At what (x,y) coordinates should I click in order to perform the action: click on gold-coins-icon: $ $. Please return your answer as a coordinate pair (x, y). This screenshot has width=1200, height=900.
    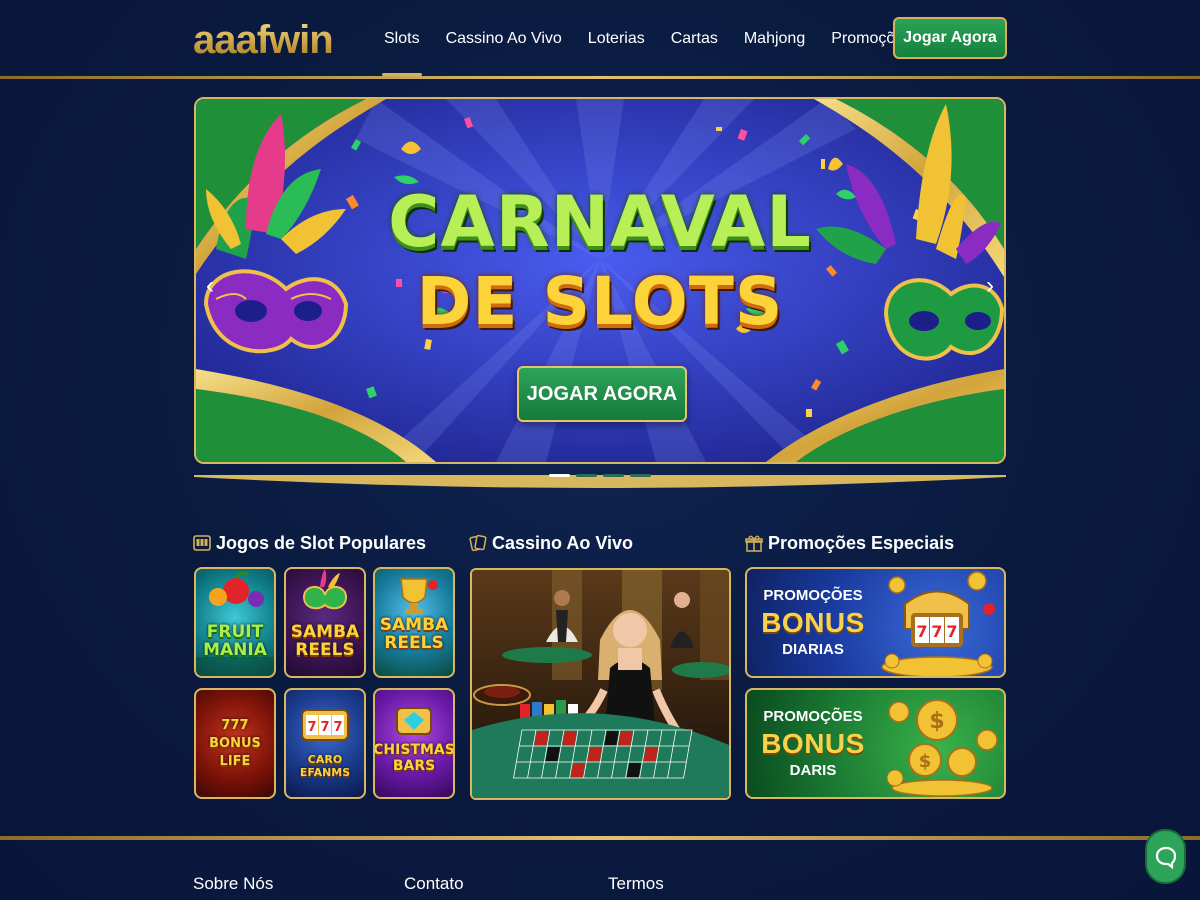
    Looking at the image, I should click on (942, 748).